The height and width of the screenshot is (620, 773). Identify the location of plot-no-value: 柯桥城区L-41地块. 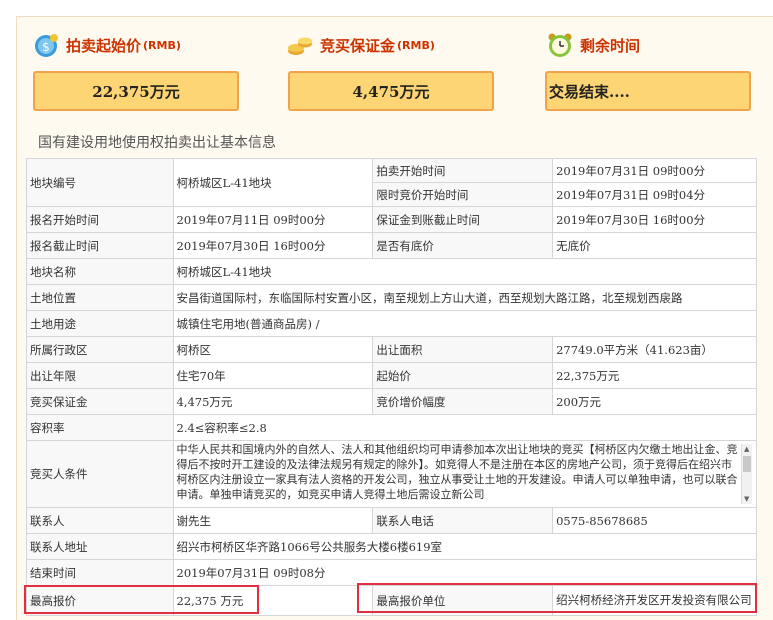
(273, 182).